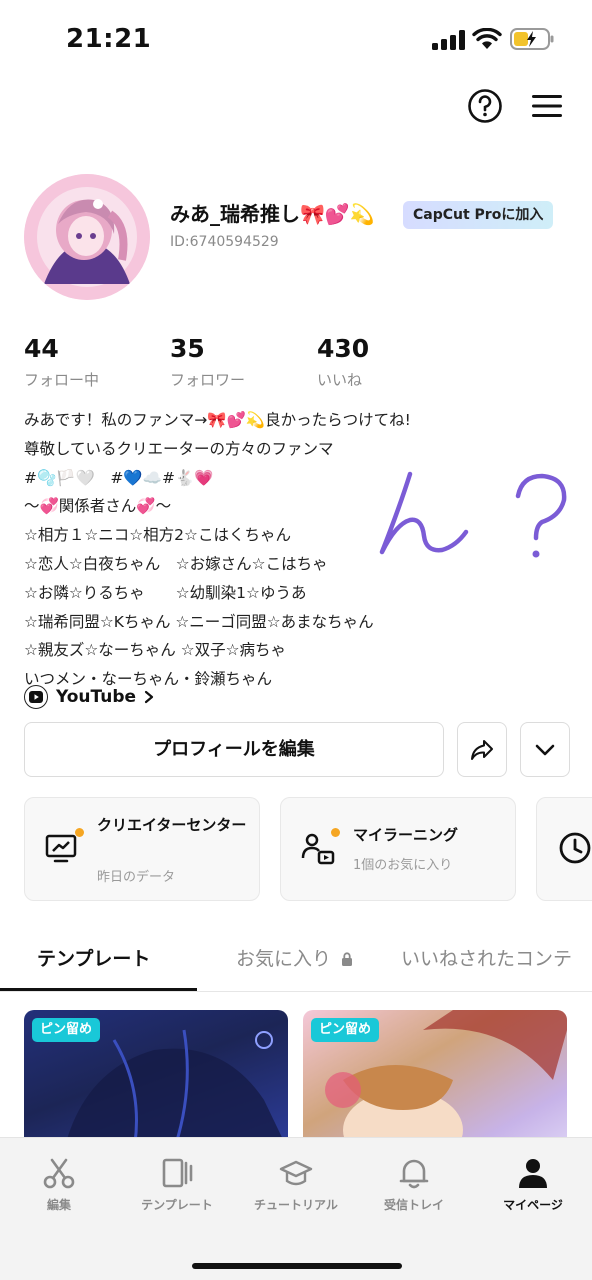 Image resolution: width=592 pixels, height=1280 pixels. I want to click on share-button, so click(482, 749).